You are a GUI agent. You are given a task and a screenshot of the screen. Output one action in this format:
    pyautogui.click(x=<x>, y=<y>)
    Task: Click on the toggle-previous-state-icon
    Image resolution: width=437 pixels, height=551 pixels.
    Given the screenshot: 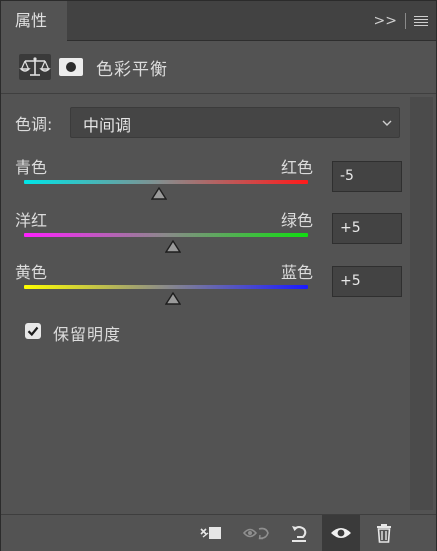 What is the action you would take?
    pyautogui.click(x=257, y=533)
    